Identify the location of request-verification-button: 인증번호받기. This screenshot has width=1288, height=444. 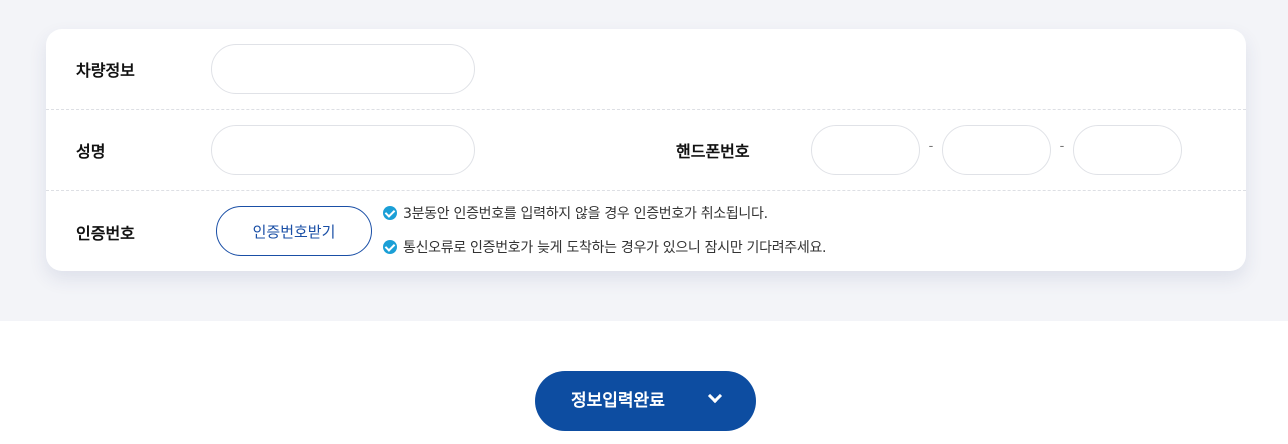
(294, 231).